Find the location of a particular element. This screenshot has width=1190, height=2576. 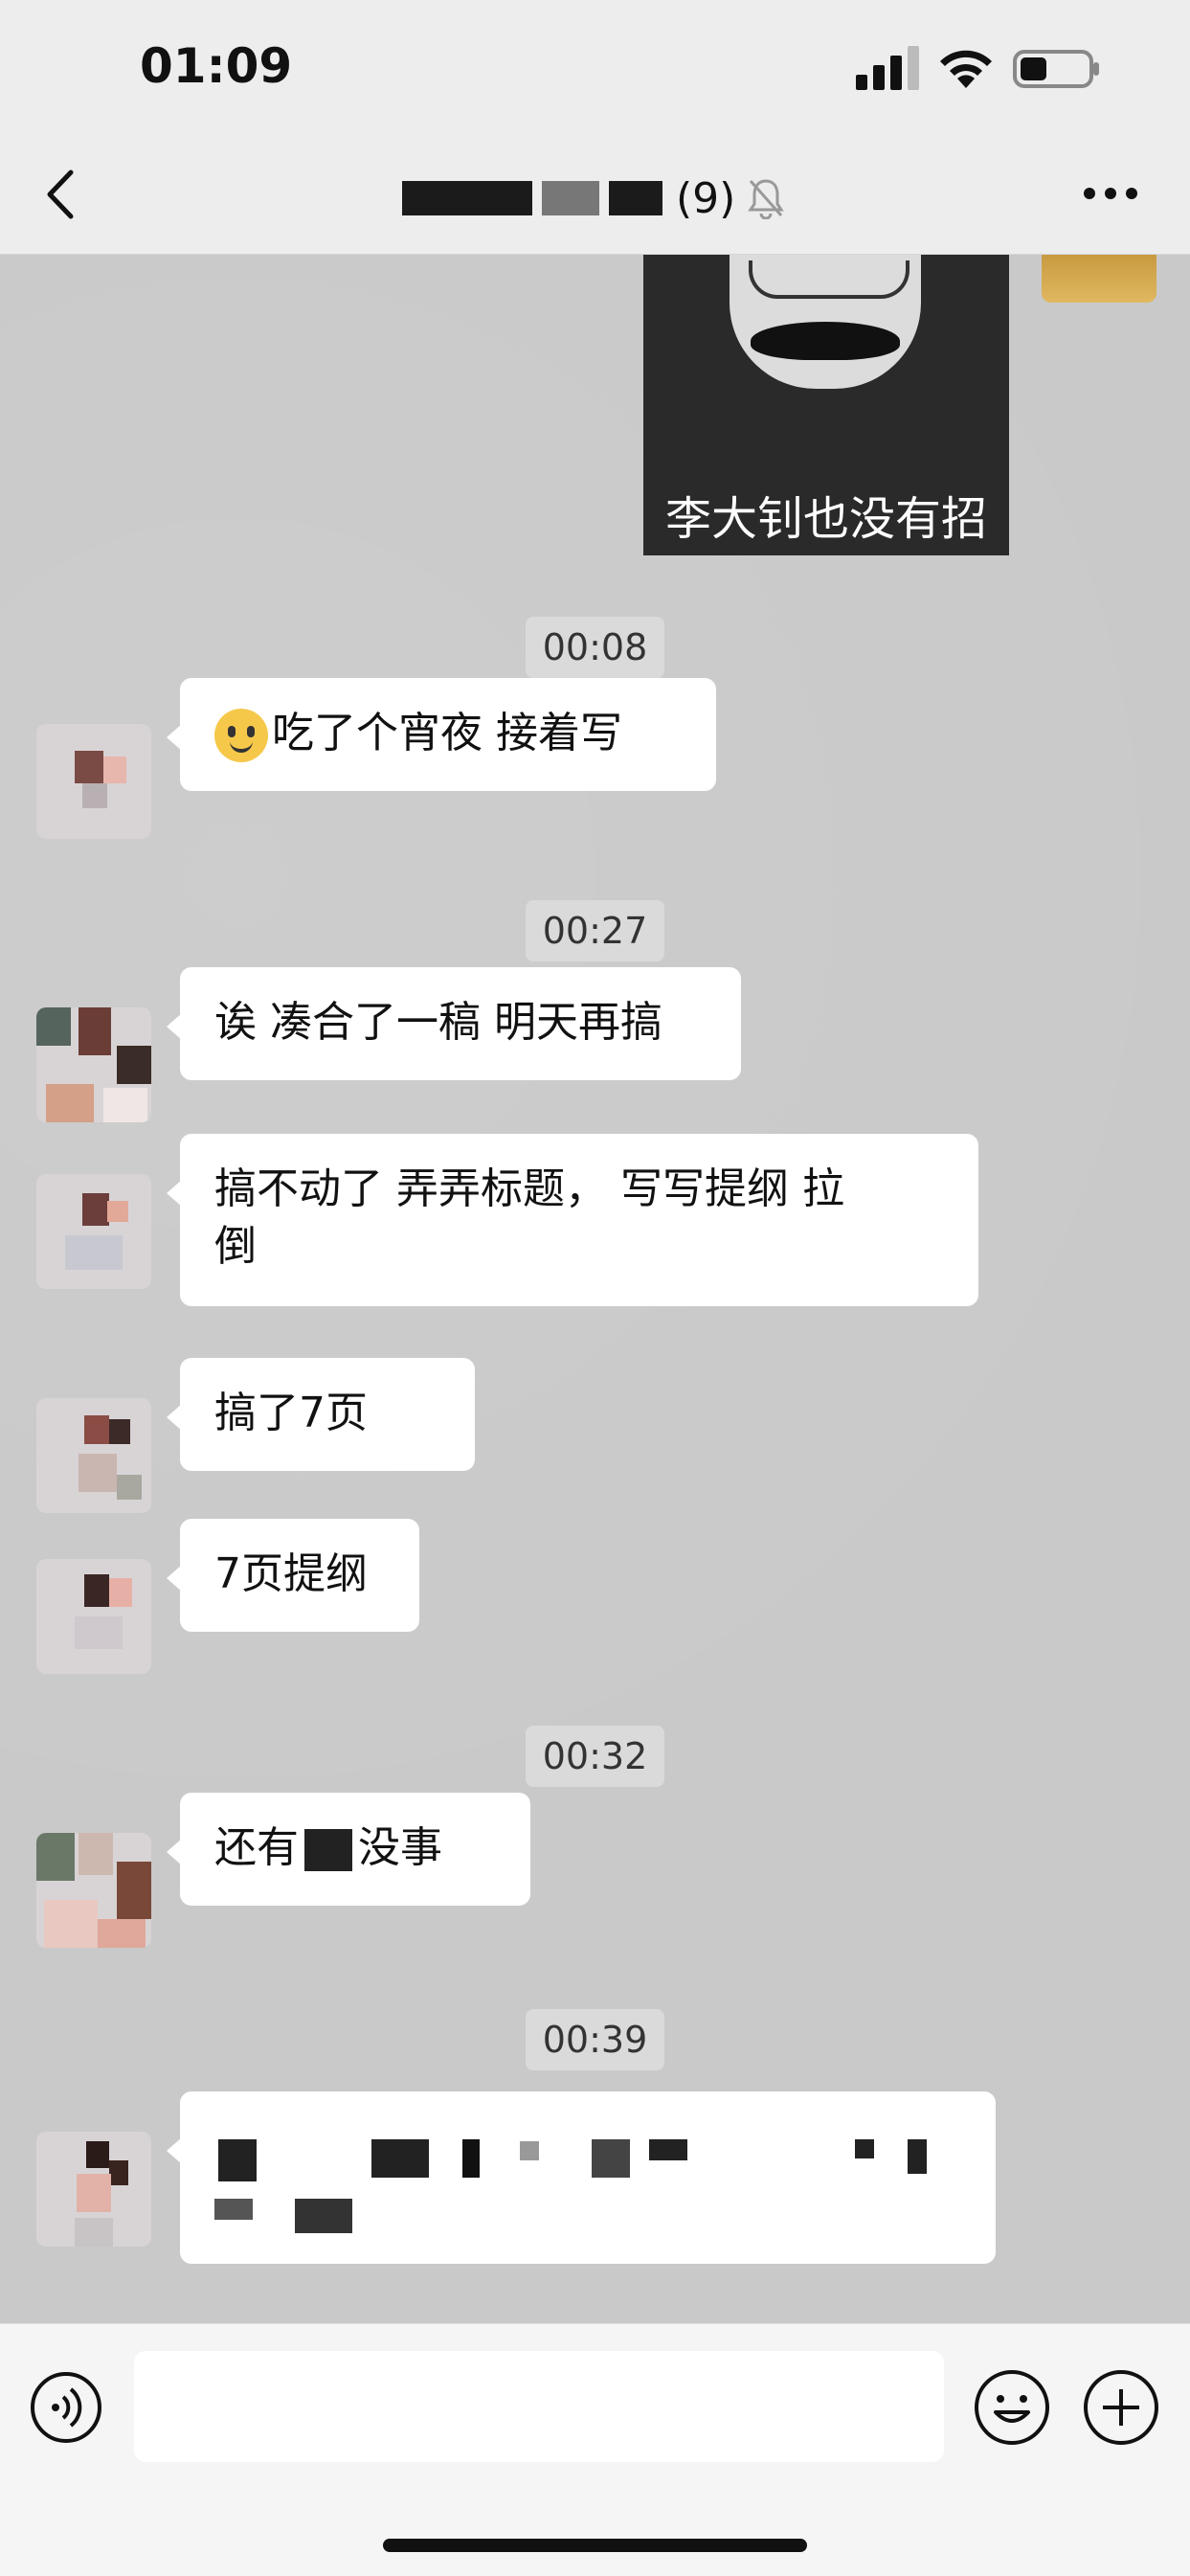

message-input is located at coordinates (539, 2406).